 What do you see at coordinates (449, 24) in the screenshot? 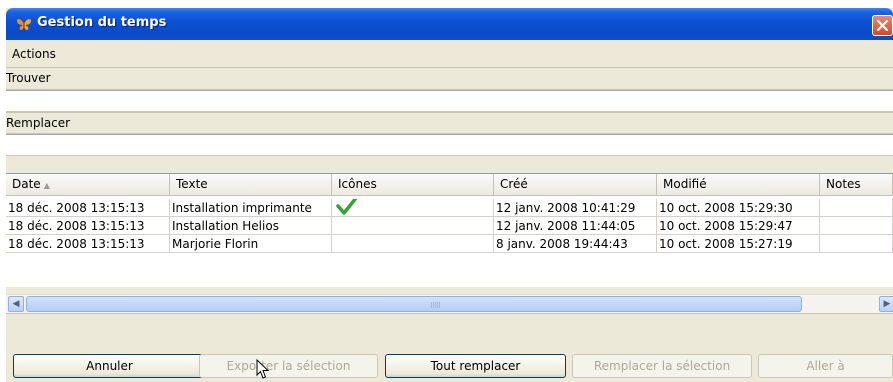
I see `title-bar: Gestion du temps` at bounding box center [449, 24].